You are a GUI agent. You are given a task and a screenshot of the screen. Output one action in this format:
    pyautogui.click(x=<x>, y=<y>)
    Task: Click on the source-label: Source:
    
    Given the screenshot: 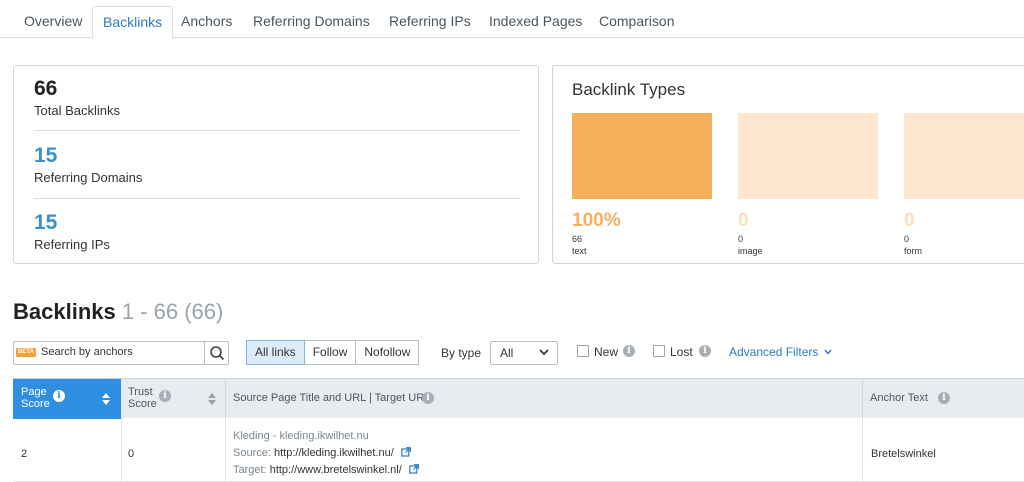 What is the action you would take?
    pyautogui.click(x=252, y=453)
    